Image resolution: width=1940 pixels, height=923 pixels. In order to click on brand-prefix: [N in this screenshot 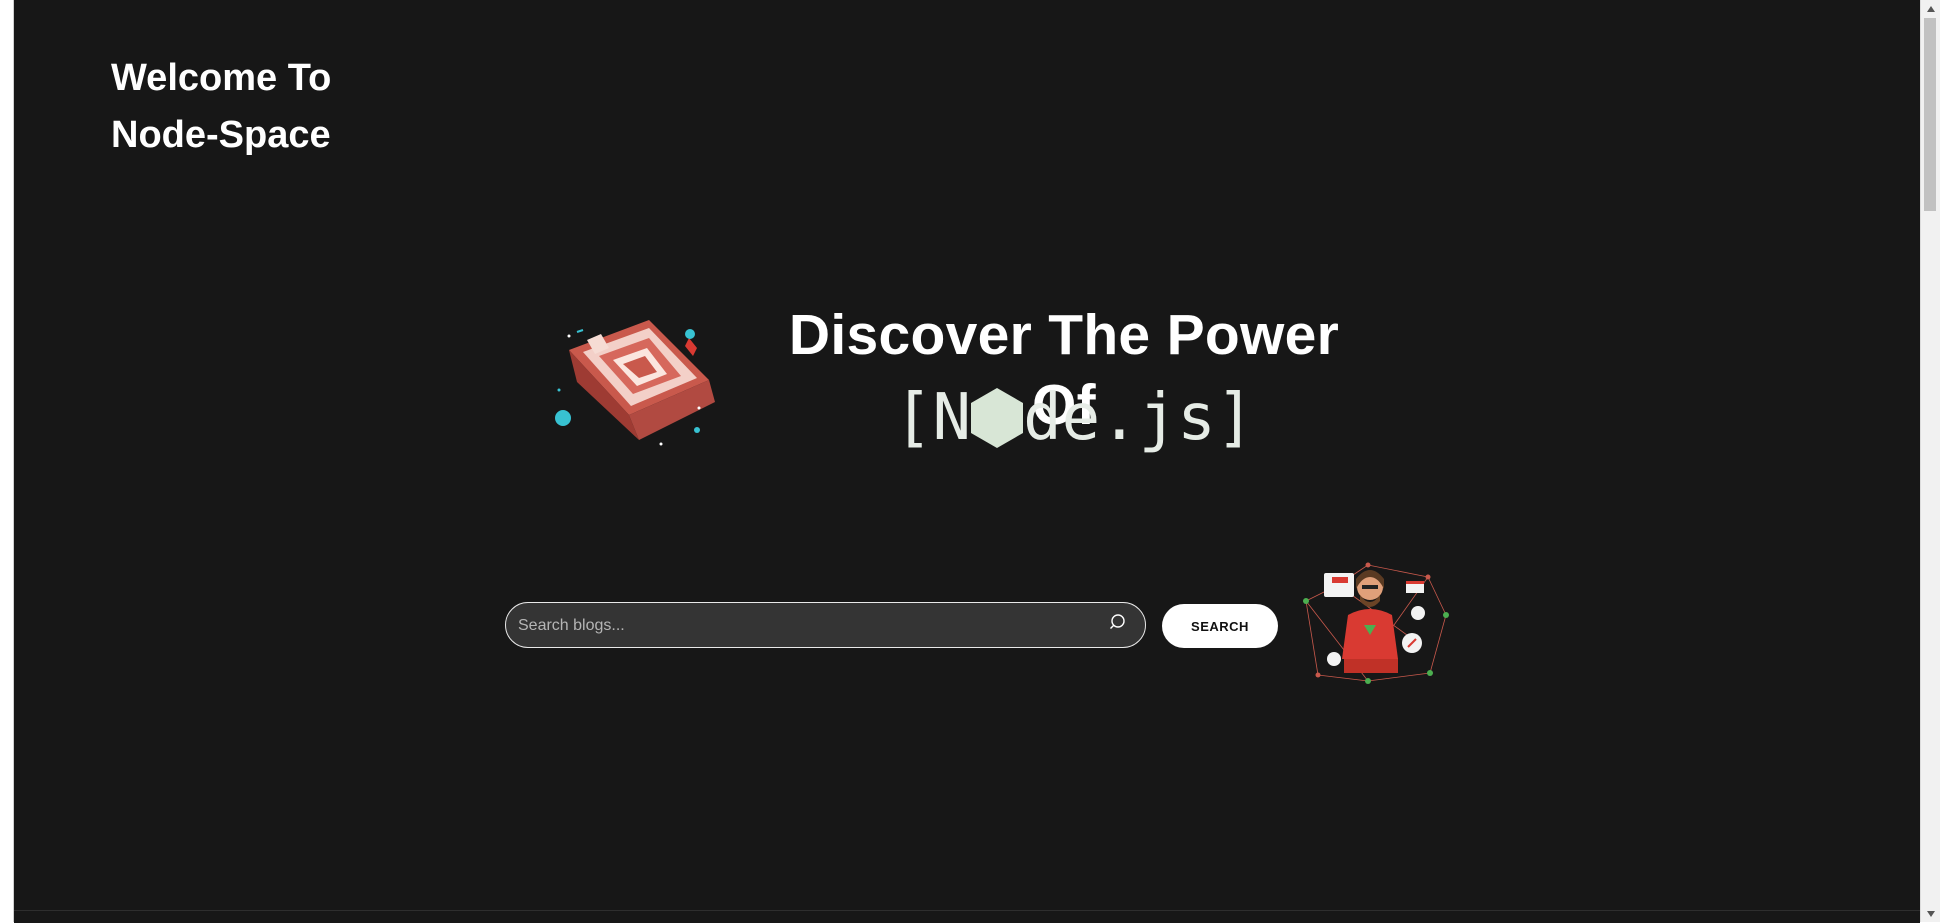, I will do `click(933, 418)`.